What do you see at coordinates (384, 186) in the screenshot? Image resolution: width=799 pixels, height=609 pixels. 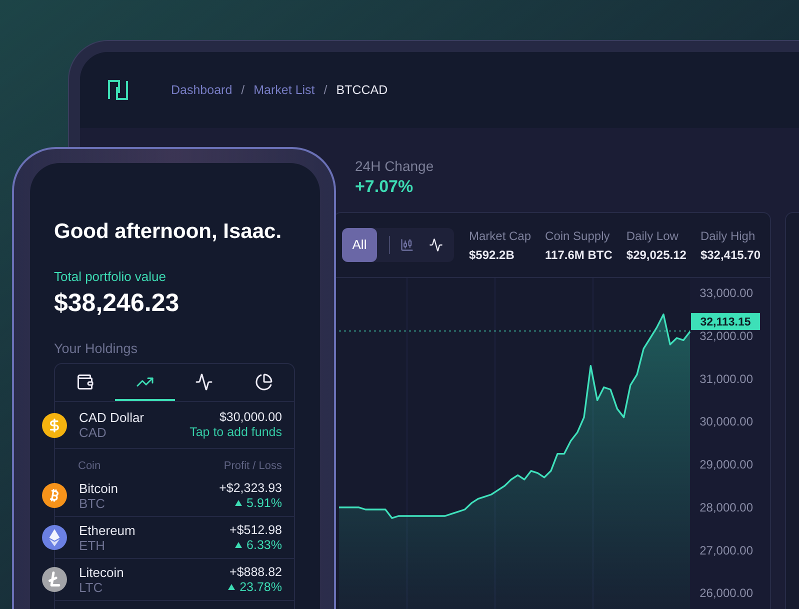 I see `change-value: +7.07%` at bounding box center [384, 186].